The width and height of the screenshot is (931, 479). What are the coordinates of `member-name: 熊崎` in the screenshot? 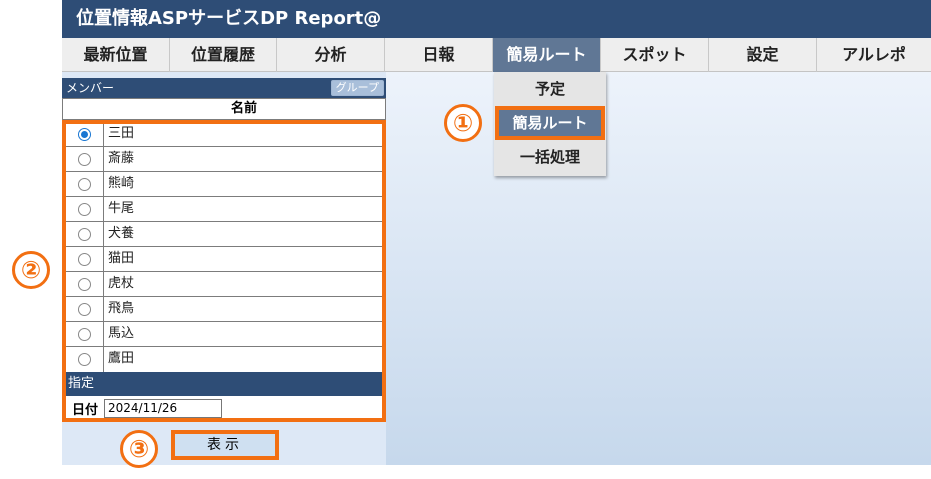 It's located at (121, 183).